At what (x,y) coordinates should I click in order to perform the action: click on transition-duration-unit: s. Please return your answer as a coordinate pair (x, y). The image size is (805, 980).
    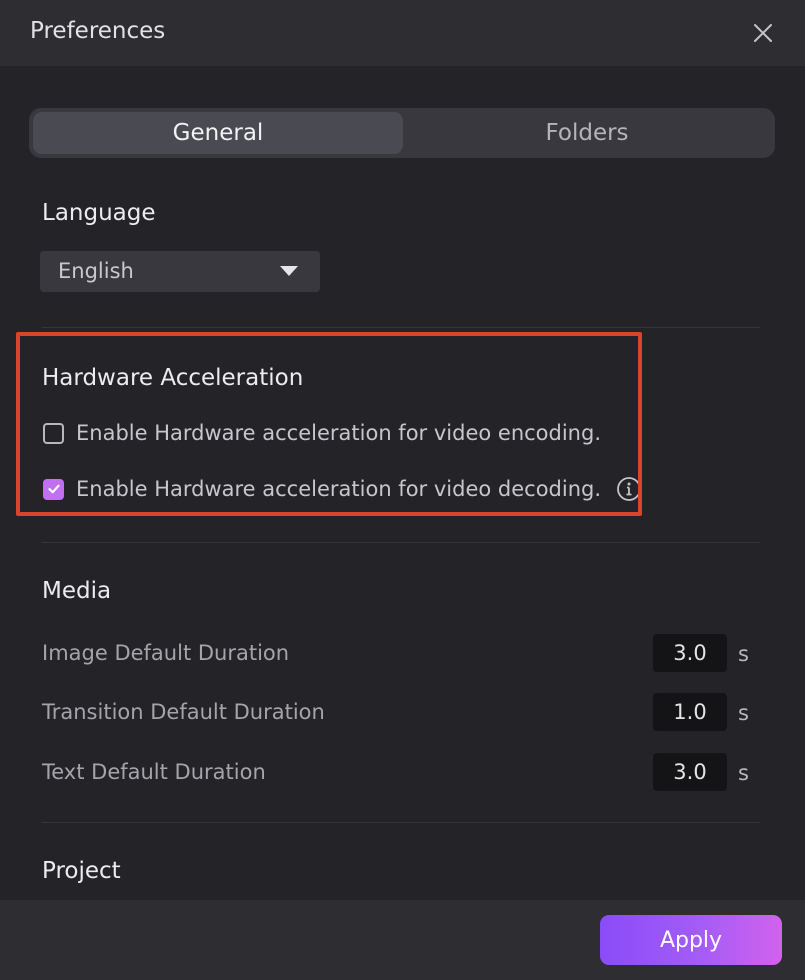
    Looking at the image, I should click on (743, 713).